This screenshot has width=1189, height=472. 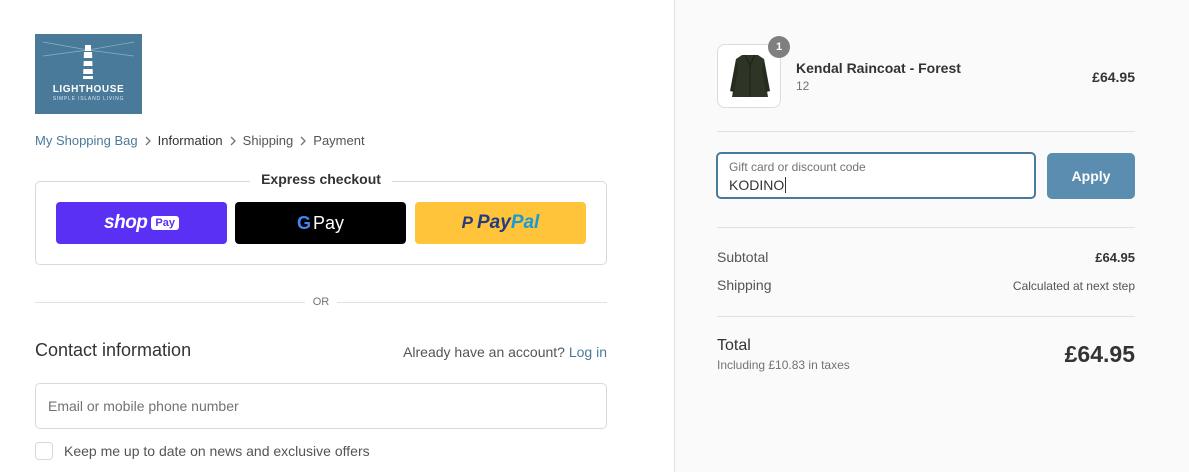 What do you see at coordinates (321, 406) in the screenshot?
I see `email-field: Email or mobile phone number` at bounding box center [321, 406].